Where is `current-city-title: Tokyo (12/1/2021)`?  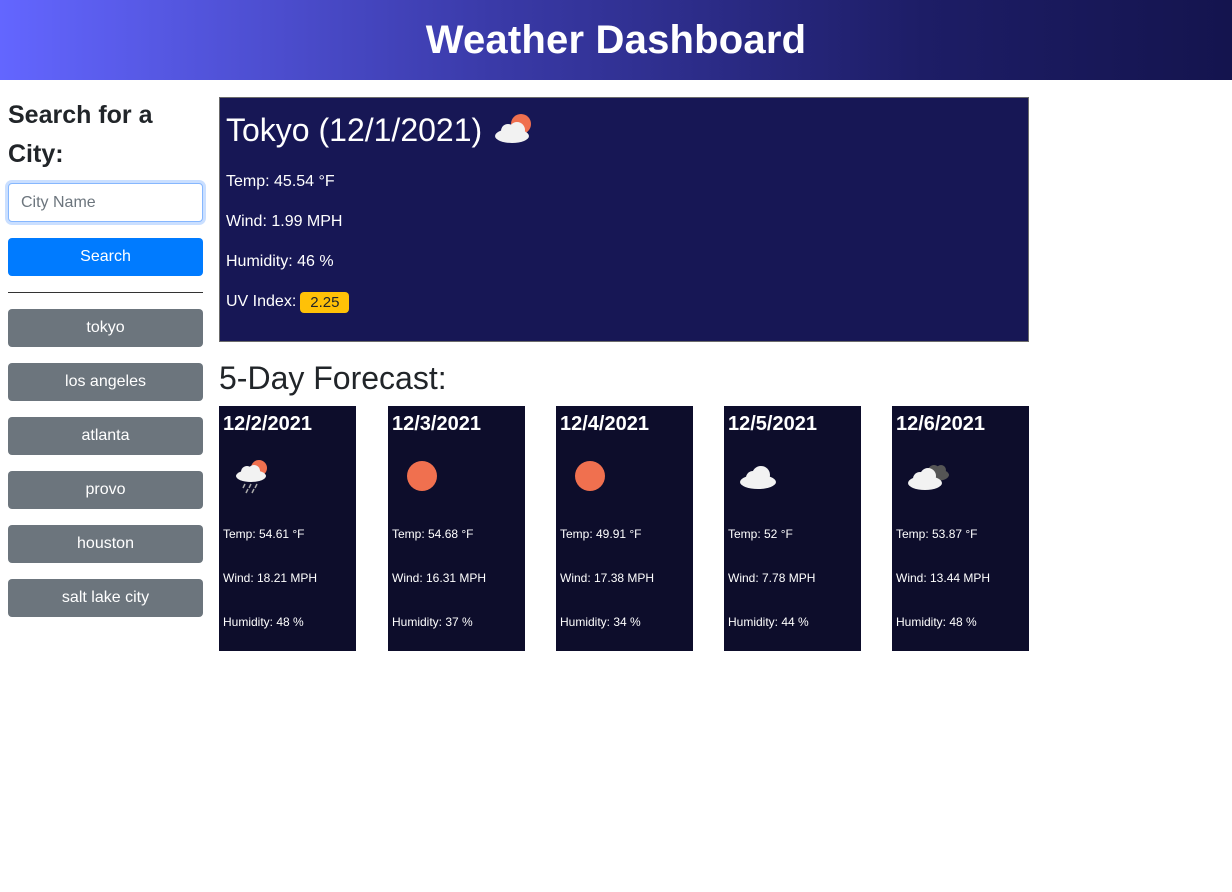
current-city-title: Tokyo (12/1/2021) is located at coordinates (354, 129).